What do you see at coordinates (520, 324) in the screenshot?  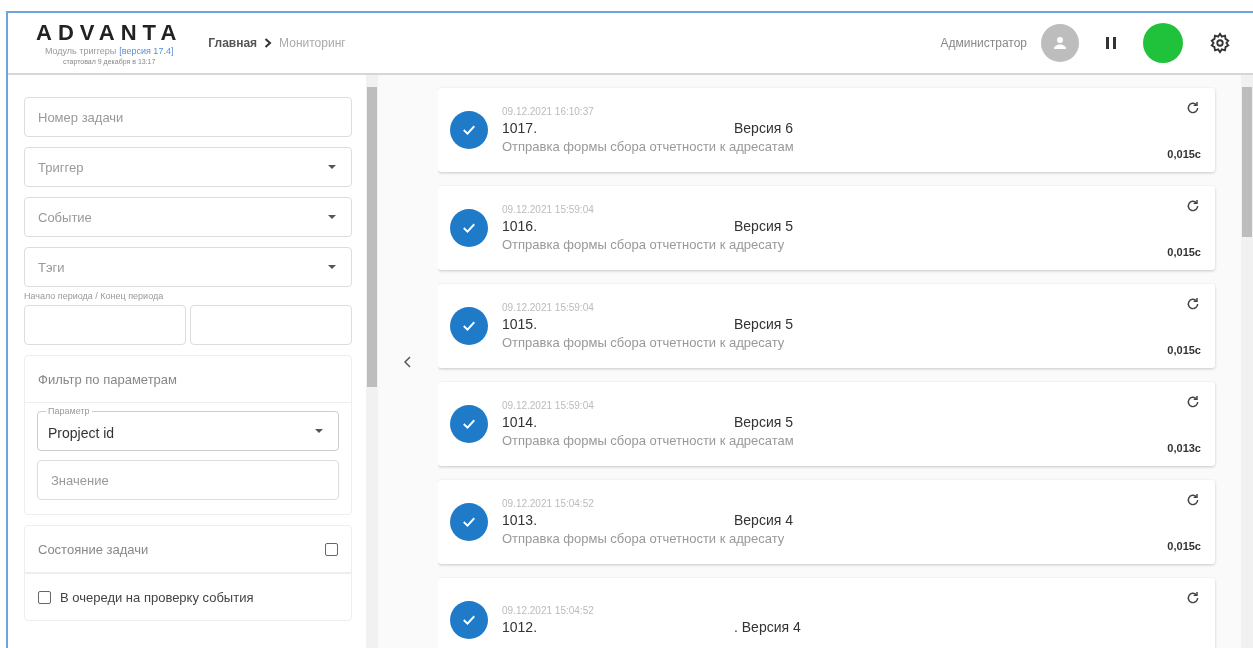 I see `task-id: 1015.` at bounding box center [520, 324].